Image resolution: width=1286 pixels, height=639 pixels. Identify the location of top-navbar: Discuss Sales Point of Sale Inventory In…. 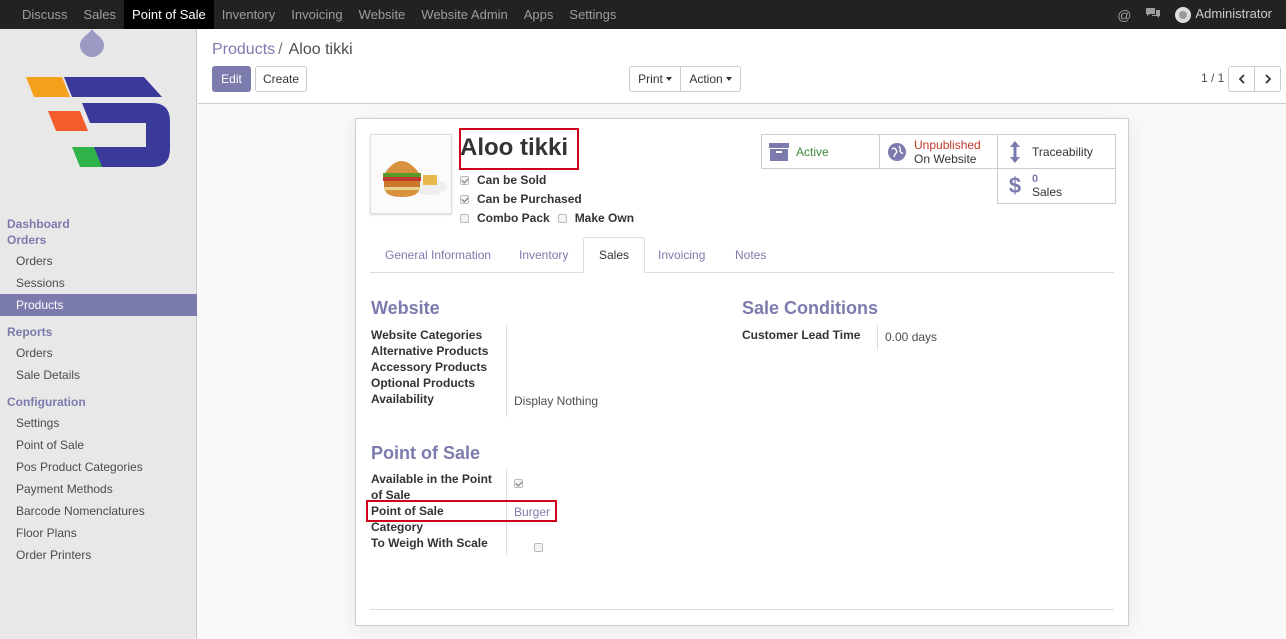
(643, 14).